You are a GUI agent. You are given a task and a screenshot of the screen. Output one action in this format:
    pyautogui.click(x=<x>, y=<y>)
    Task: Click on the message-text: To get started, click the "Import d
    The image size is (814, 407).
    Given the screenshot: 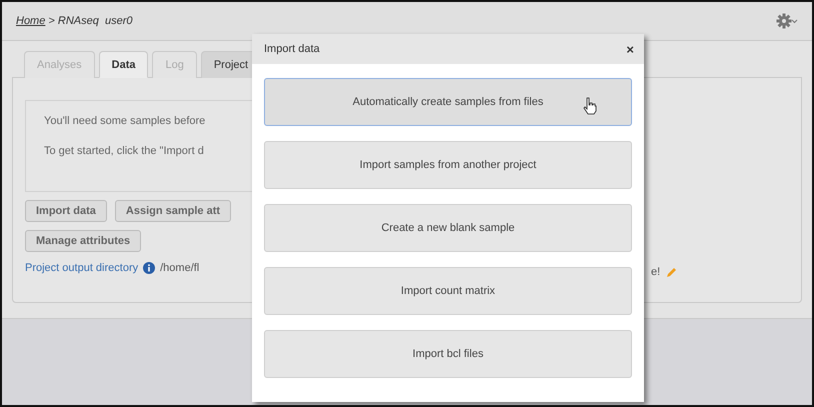 What is the action you would take?
    pyautogui.click(x=124, y=151)
    